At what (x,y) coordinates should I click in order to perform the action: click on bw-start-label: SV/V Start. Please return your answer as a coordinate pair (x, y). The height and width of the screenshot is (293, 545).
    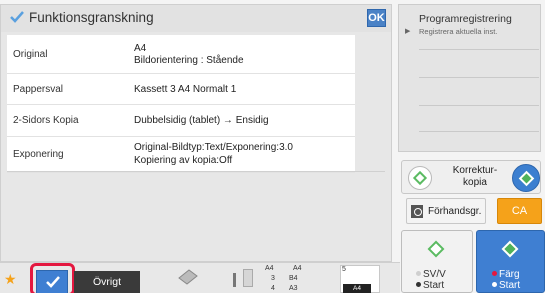
    Looking at the image, I should click on (431, 280).